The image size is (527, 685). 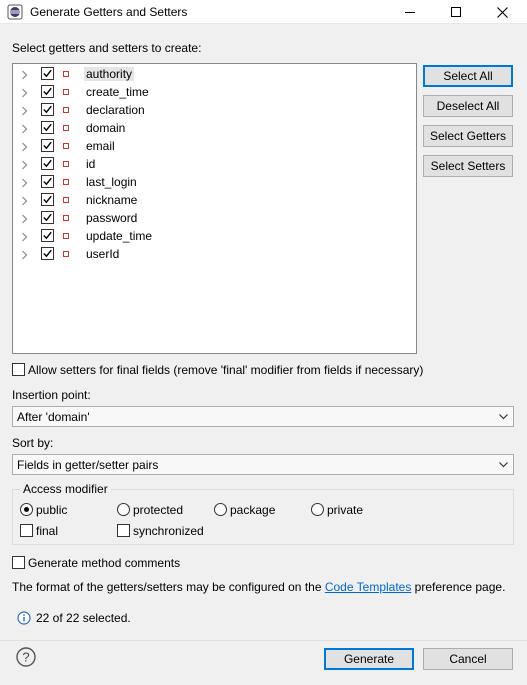 What do you see at coordinates (214, 200) in the screenshot?
I see `field-row: nickname` at bounding box center [214, 200].